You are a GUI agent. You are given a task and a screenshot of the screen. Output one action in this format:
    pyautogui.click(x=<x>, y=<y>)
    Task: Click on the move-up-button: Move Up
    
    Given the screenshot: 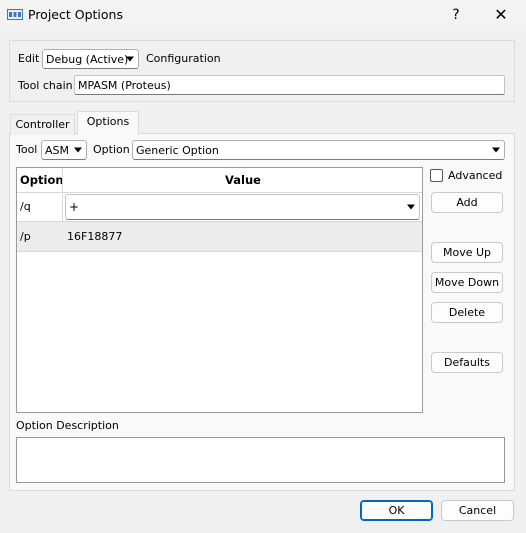 What is the action you would take?
    pyautogui.click(x=467, y=252)
    